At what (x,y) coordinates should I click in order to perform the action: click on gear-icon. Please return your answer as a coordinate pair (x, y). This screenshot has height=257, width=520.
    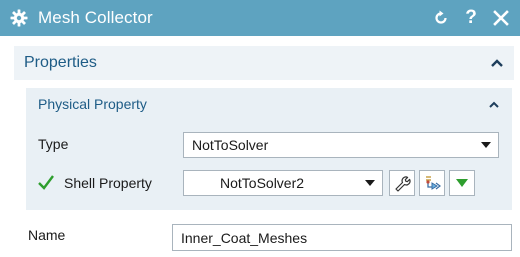
    Looking at the image, I should click on (19, 18).